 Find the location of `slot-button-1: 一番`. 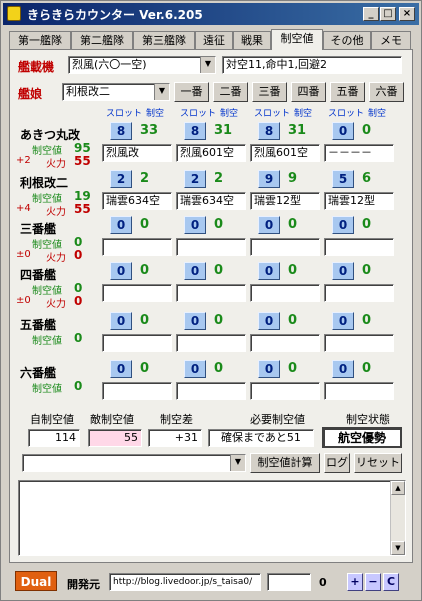

slot-button-1: 一番 is located at coordinates (191, 92).